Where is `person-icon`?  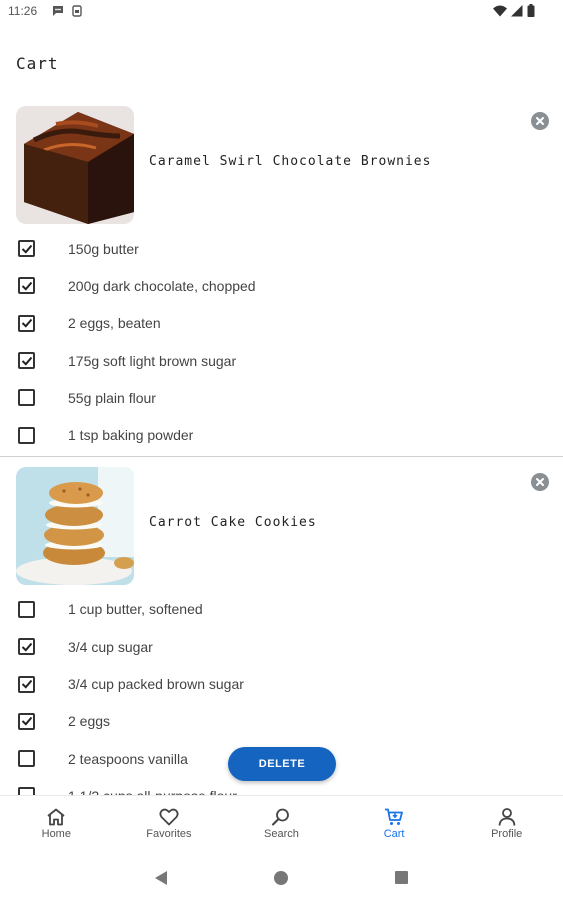
person-icon is located at coordinates (507, 817).